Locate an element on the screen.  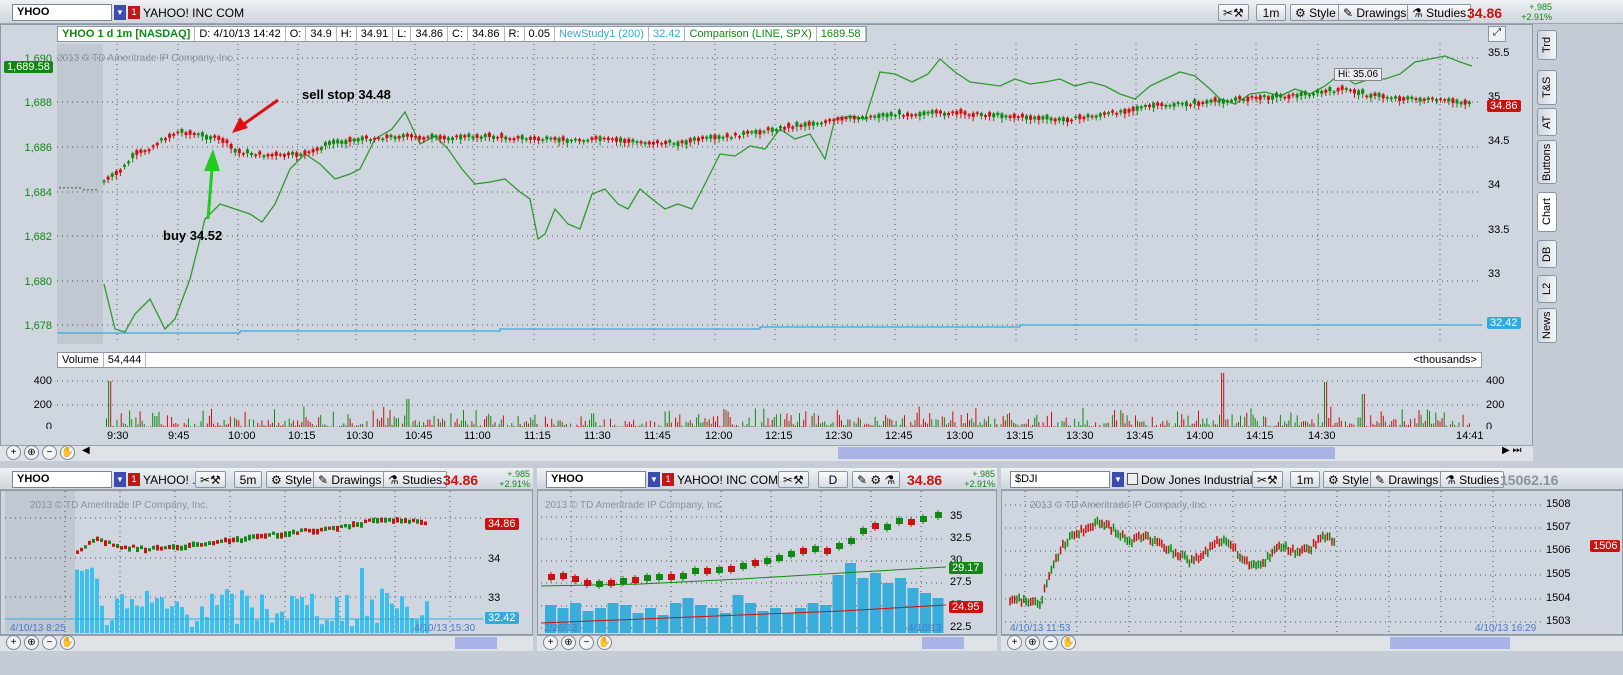
style-settings-icon: ✂⚒ is located at coordinates (1233, 12).